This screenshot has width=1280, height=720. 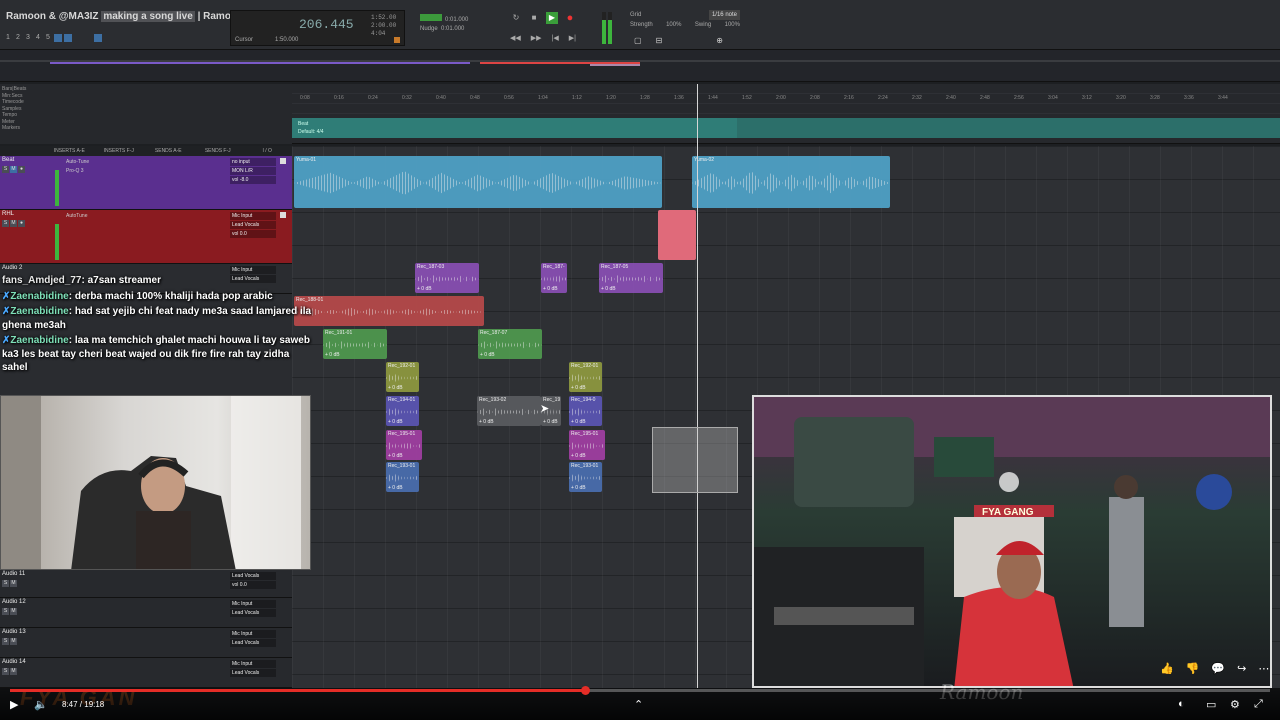 I want to click on insert-slot: Auto-Tune, so click(x=88, y=162).